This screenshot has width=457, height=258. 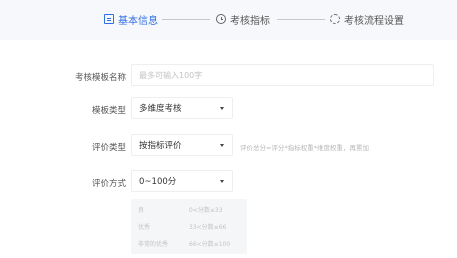 I want to click on template-type-value: 多维度考核, so click(x=160, y=109).